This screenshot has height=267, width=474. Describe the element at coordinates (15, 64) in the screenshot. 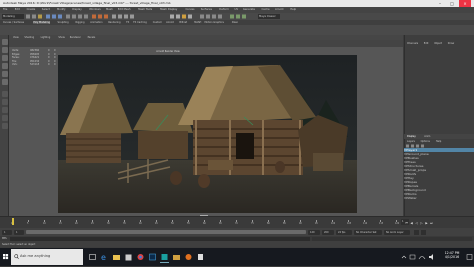

I see `hud-label: UVs:` at that location.